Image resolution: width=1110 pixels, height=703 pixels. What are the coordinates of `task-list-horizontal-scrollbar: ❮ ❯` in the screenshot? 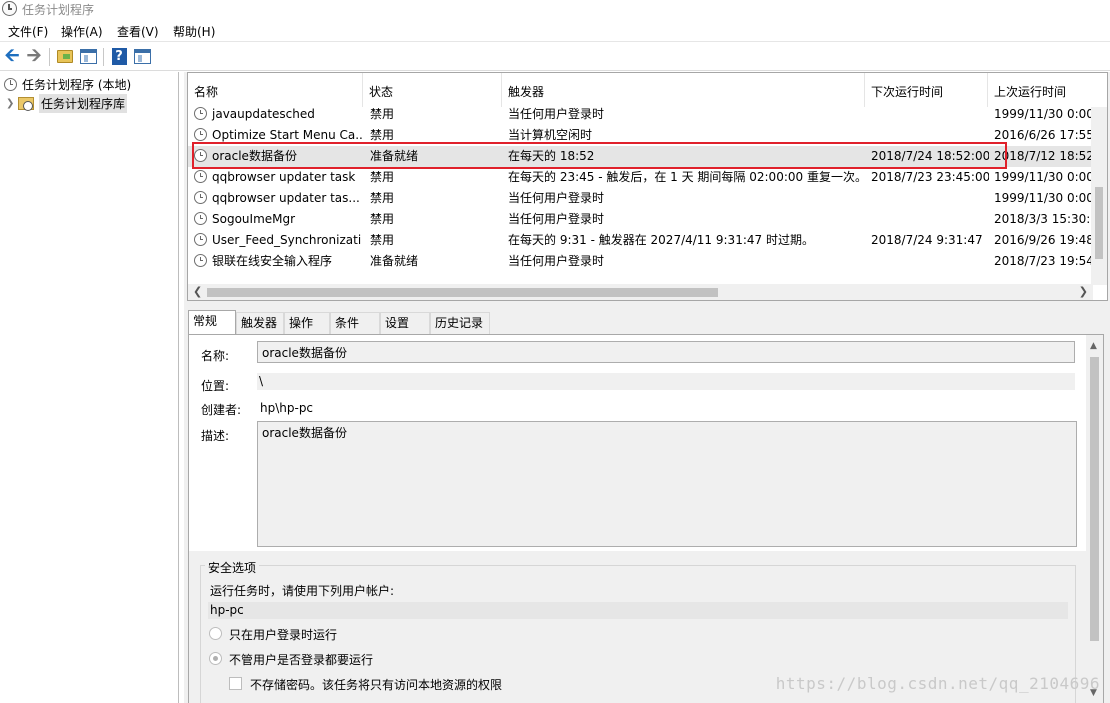 It's located at (640, 292).